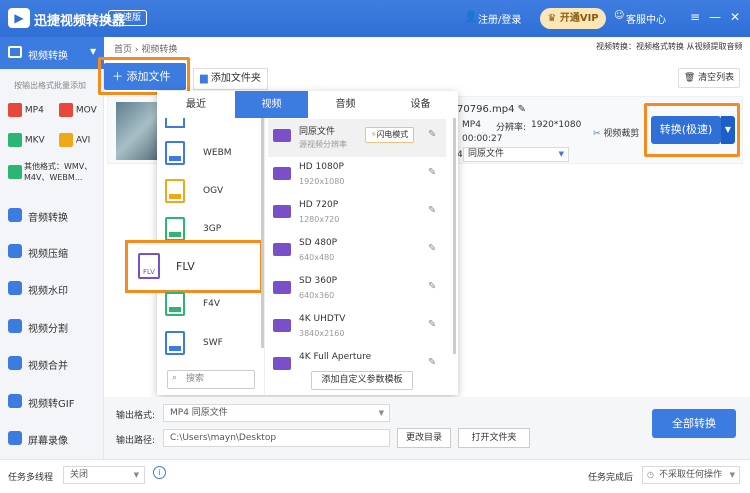 The height and width of the screenshot is (493, 750). Describe the element at coordinates (357, 138) in the screenshot. I see `quality-item-original: 同原文件 源视频分辨率 ✎` at that location.